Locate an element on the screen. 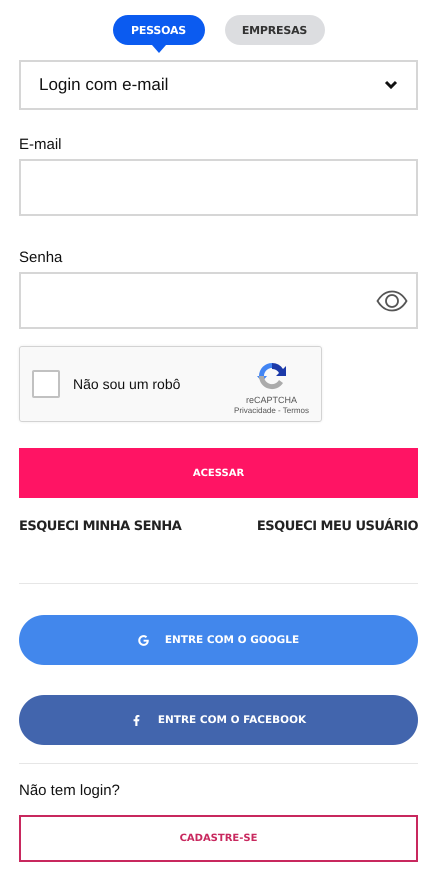 This screenshot has width=435, height=894. tab: EMPRESAS is located at coordinates (274, 30).